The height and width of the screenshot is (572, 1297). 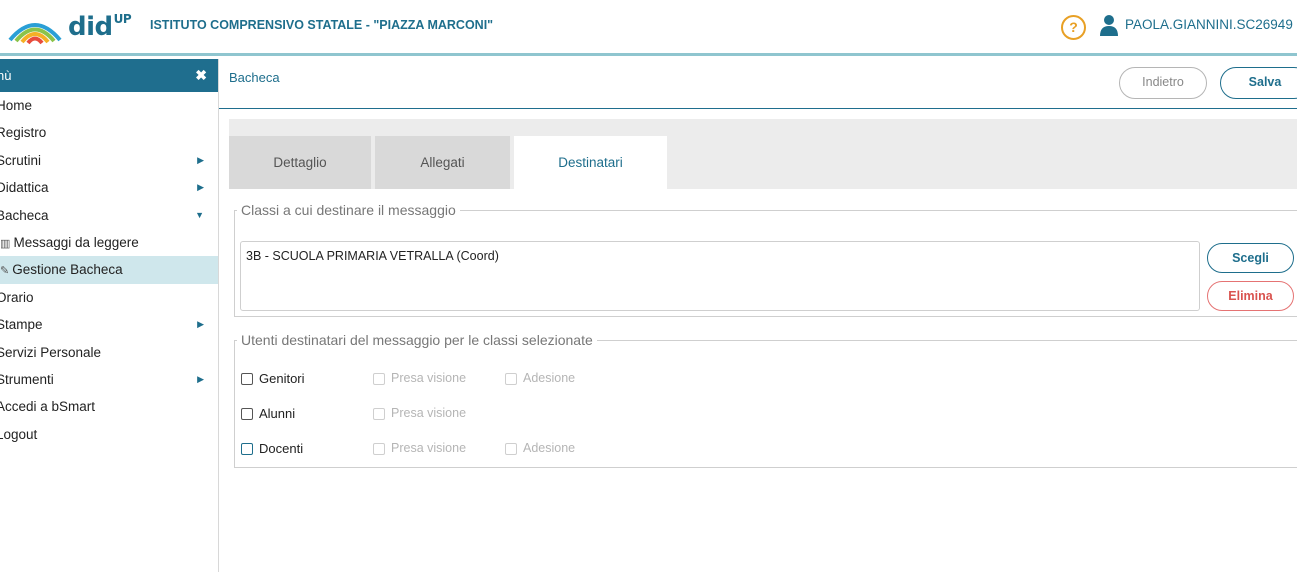 I want to click on chevron-down-icon: ▼, so click(x=199, y=214).